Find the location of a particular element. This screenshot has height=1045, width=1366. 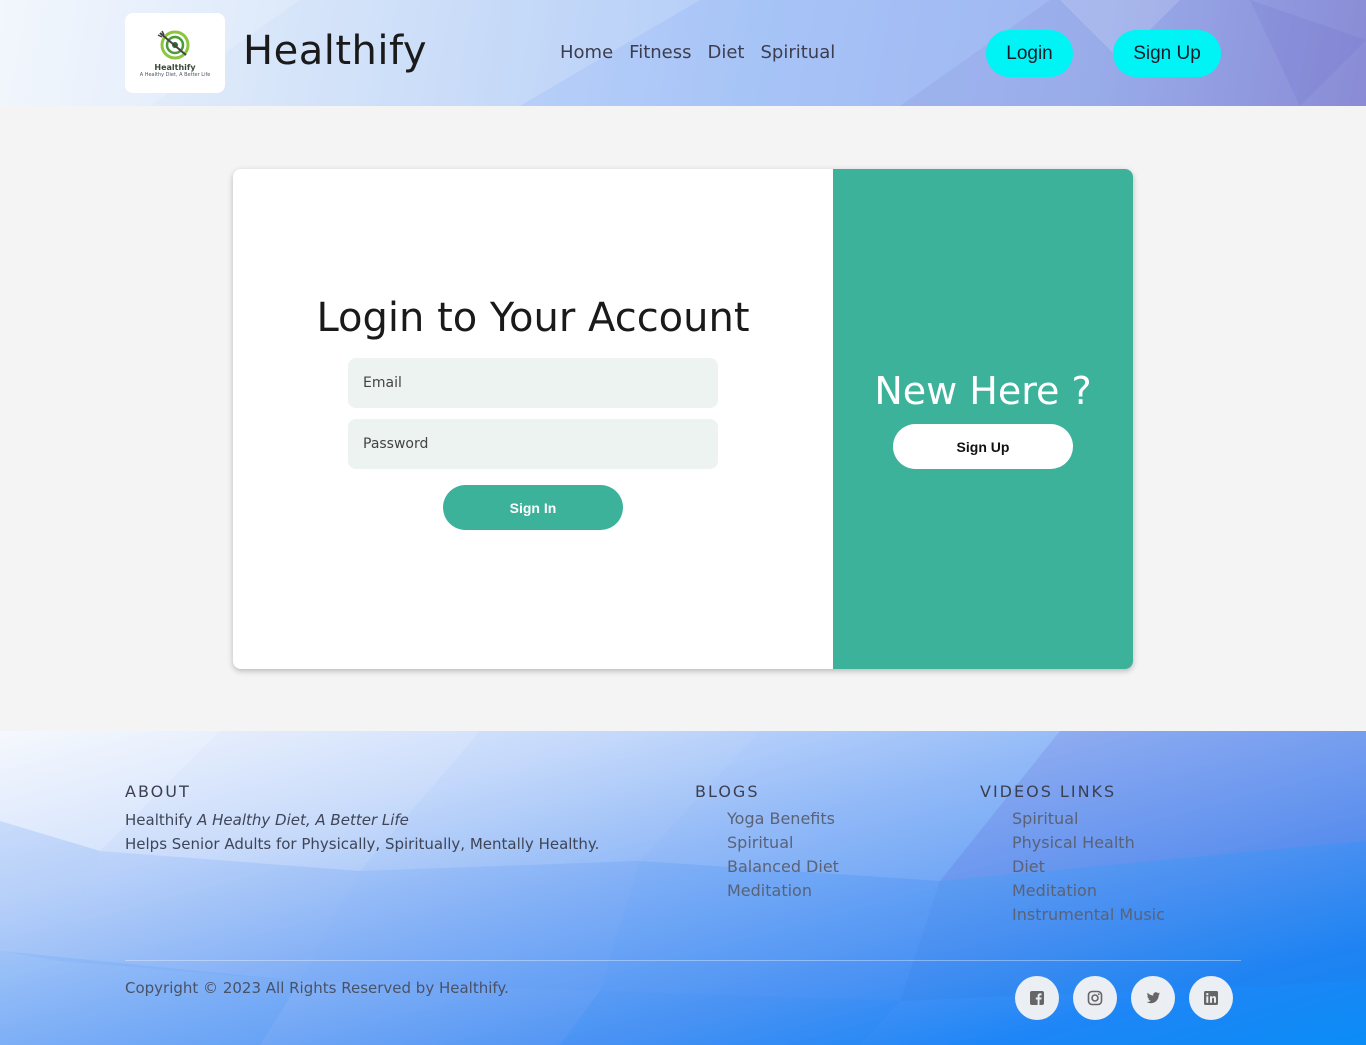

password-placeholder: Password is located at coordinates (396, 444).